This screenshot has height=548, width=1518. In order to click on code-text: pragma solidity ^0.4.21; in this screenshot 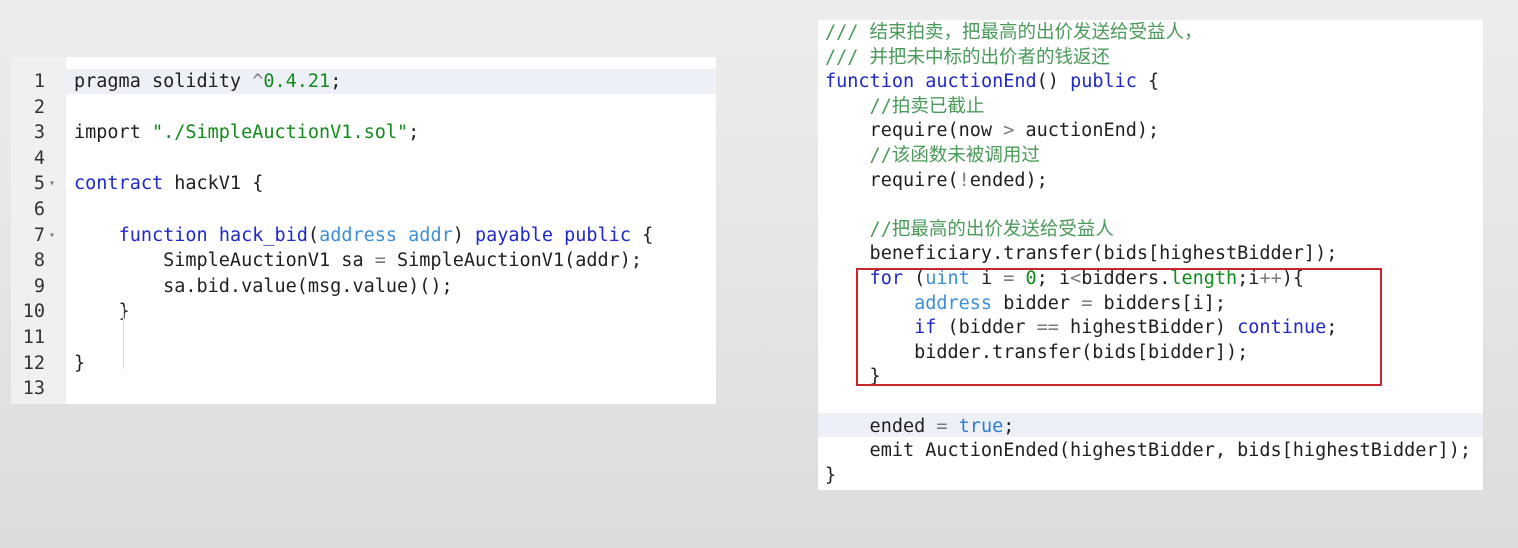, I will do `click(207, 82)`.